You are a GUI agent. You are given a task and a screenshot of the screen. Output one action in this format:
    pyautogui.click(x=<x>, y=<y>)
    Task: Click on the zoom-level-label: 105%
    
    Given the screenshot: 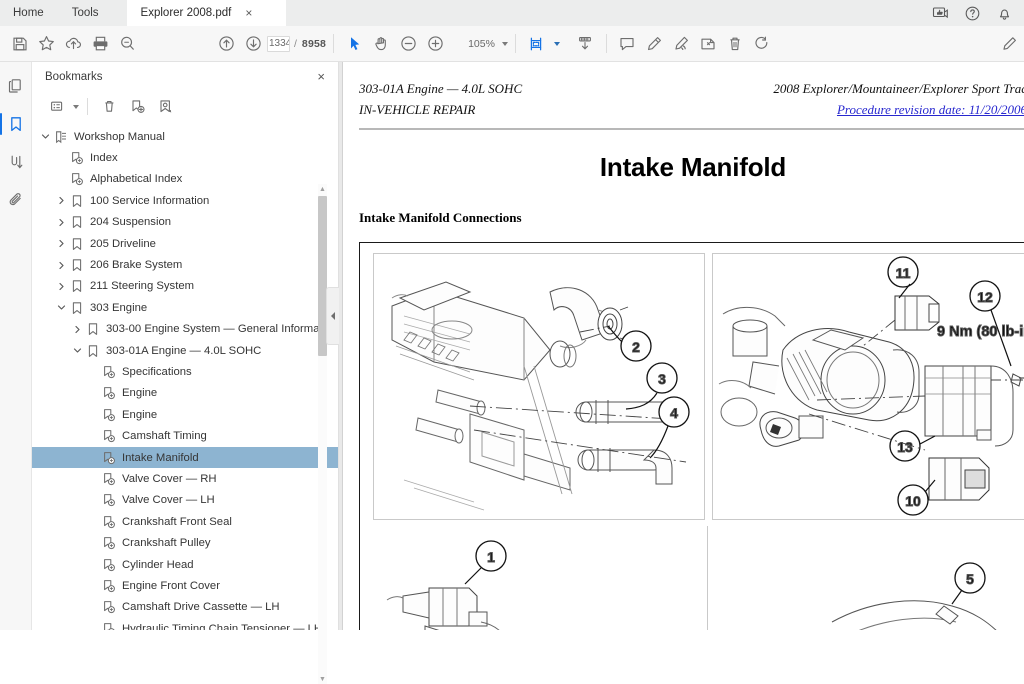 What is the action you would take?
    pyautogui.click(x=481, y=44)
    